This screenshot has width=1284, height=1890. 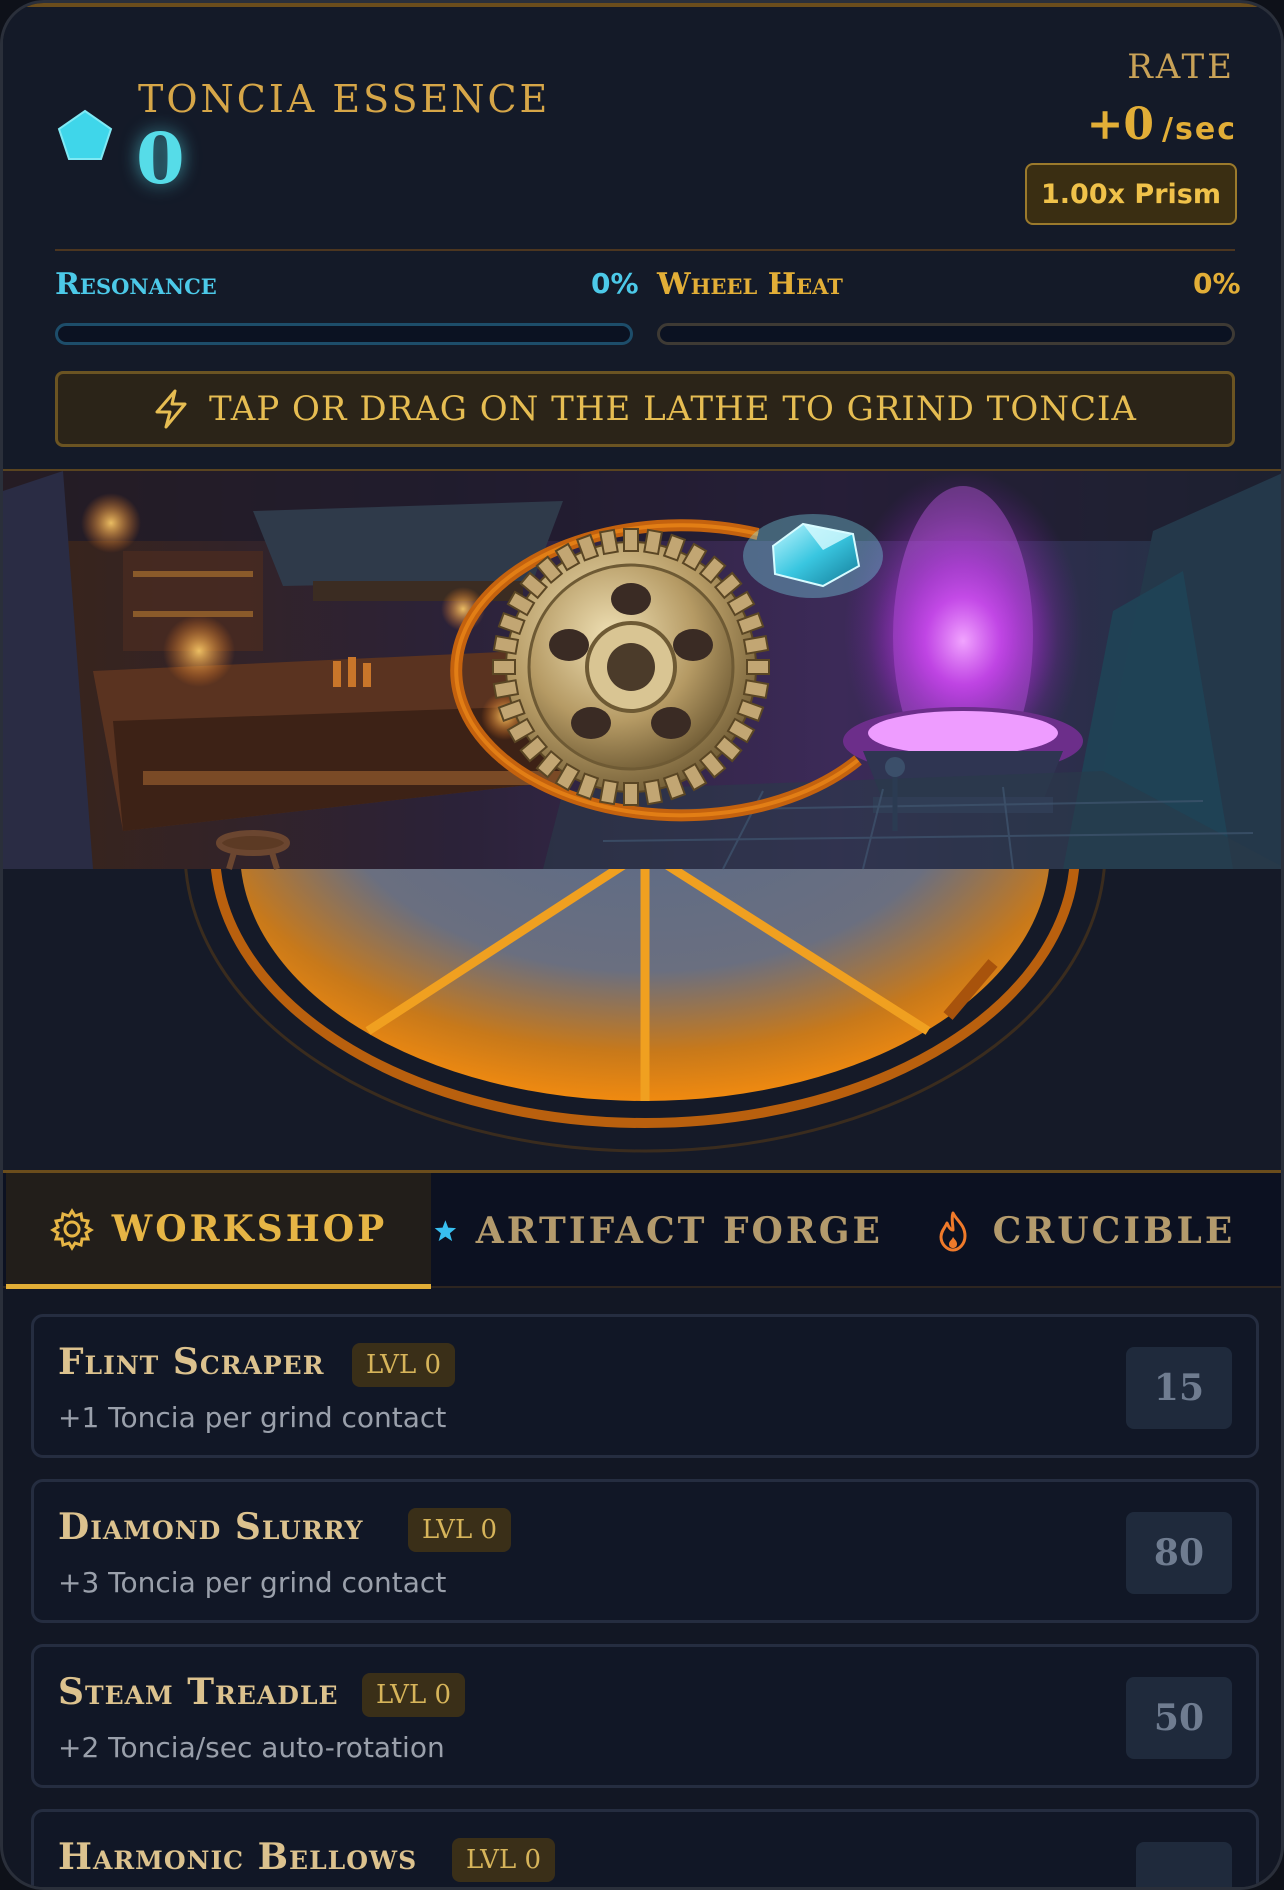 I want to click on tab-workshop: WORKSHOP, so click(x=218, y=1231).